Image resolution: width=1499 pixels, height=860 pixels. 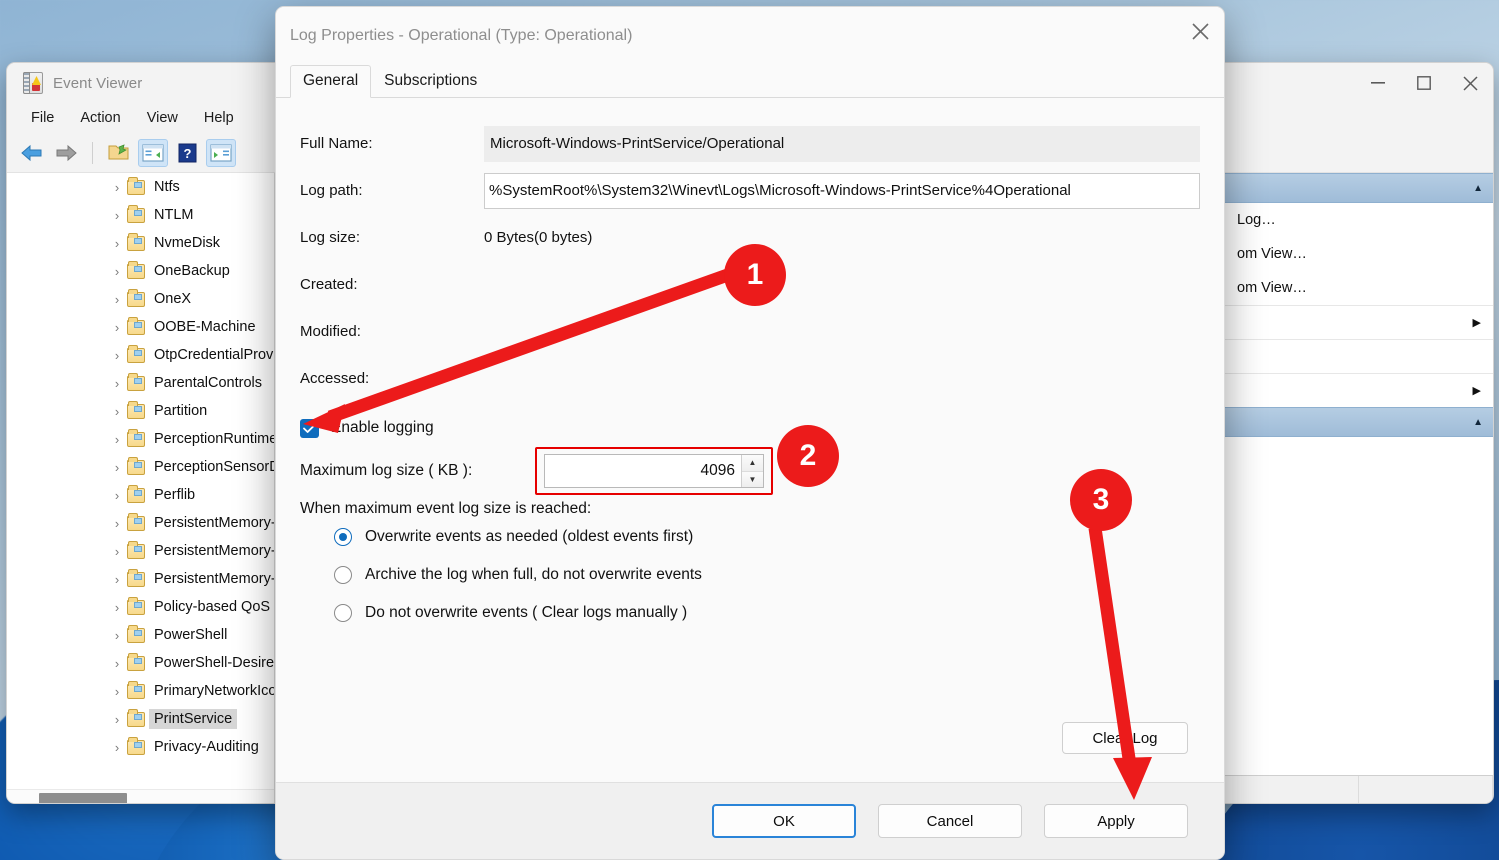 I want to click on tree-item-oobe-machine: › OOBE-Machine, so click(x=140, y=327).